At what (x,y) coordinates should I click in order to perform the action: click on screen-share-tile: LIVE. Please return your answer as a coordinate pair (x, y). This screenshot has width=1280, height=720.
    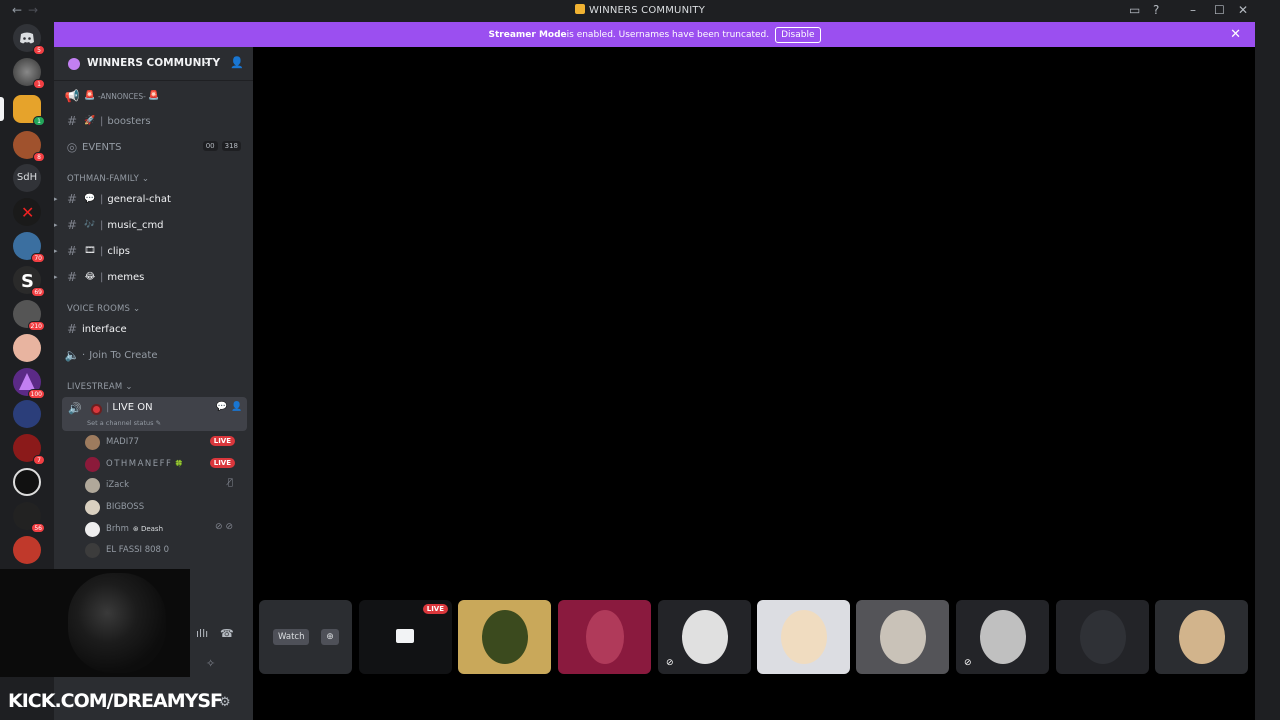
    Looking at the image, I should click on (405, 637).